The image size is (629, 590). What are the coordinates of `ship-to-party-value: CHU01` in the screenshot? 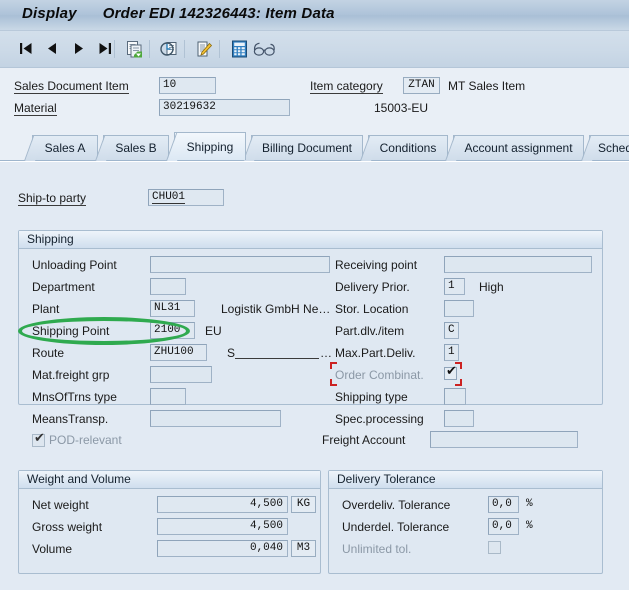 It's located at (169, 197).